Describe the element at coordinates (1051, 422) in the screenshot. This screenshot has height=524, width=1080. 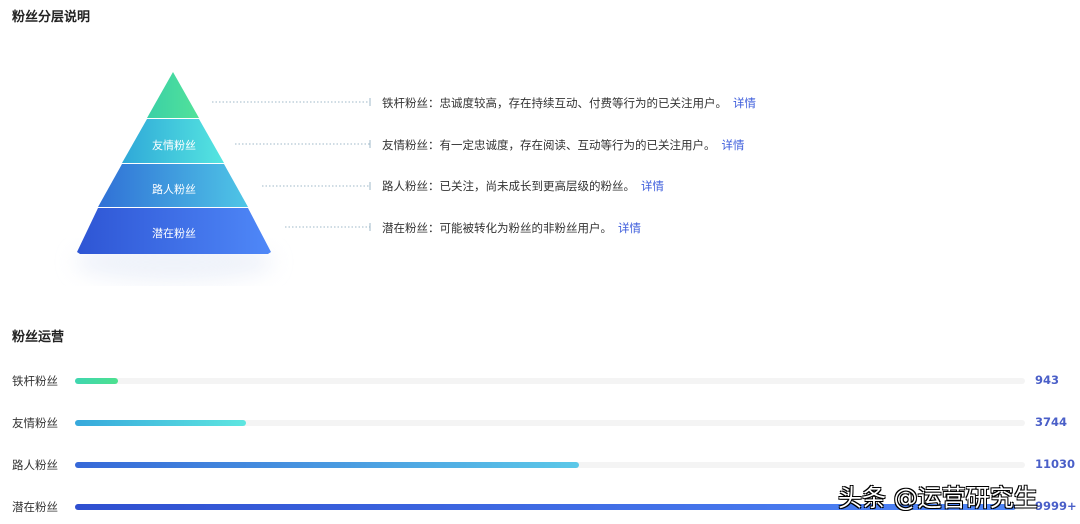
I see `row-value: 3744` at that location.